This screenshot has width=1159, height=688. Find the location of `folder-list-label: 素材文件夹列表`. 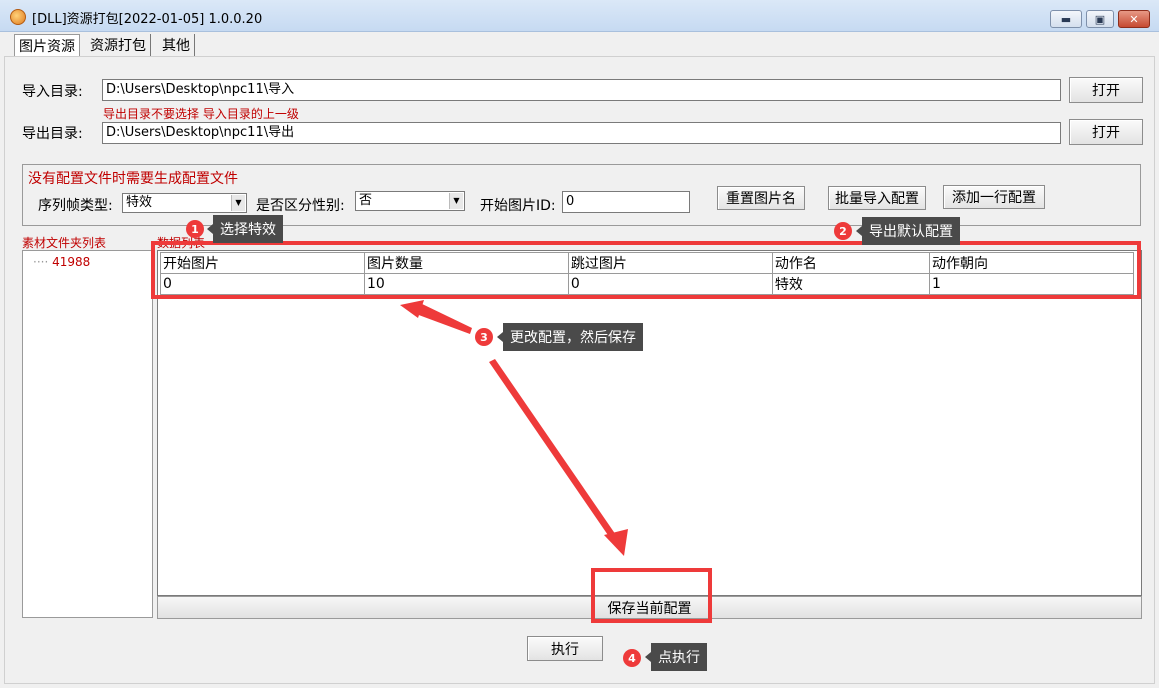

folder-list-label: 素材文件夹列表 is located at coordinates (64, 243).